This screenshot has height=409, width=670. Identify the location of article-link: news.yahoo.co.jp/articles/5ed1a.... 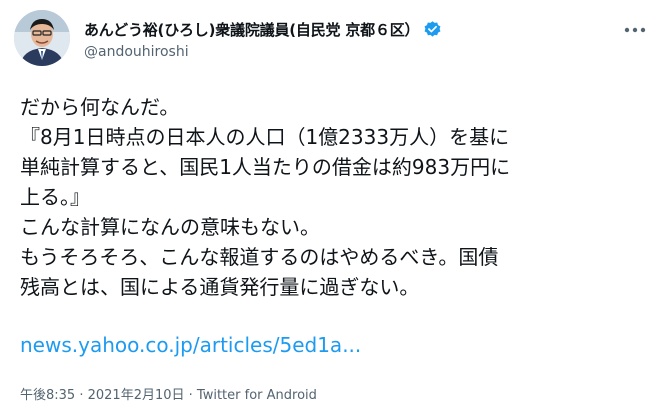
(190, 345).